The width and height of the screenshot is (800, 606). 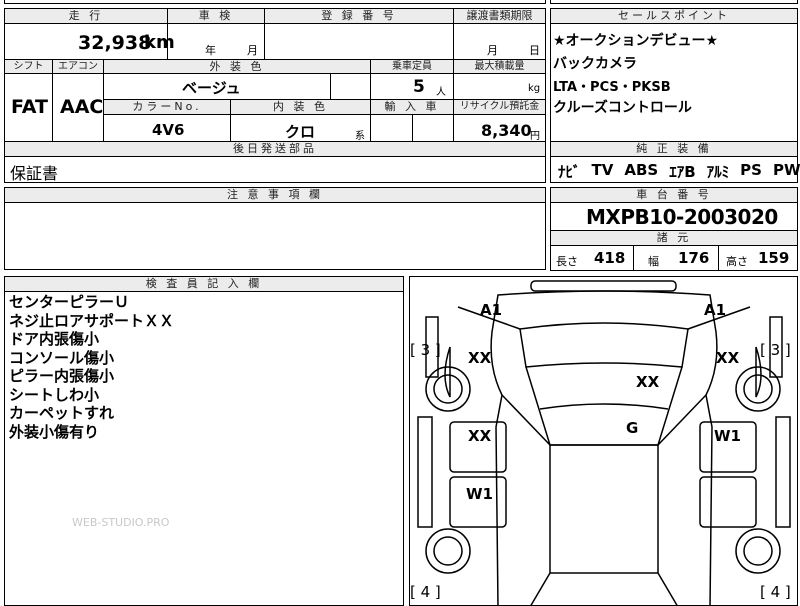 I want to click on damage-front-door-left: XX, so click(x=480, y=358).